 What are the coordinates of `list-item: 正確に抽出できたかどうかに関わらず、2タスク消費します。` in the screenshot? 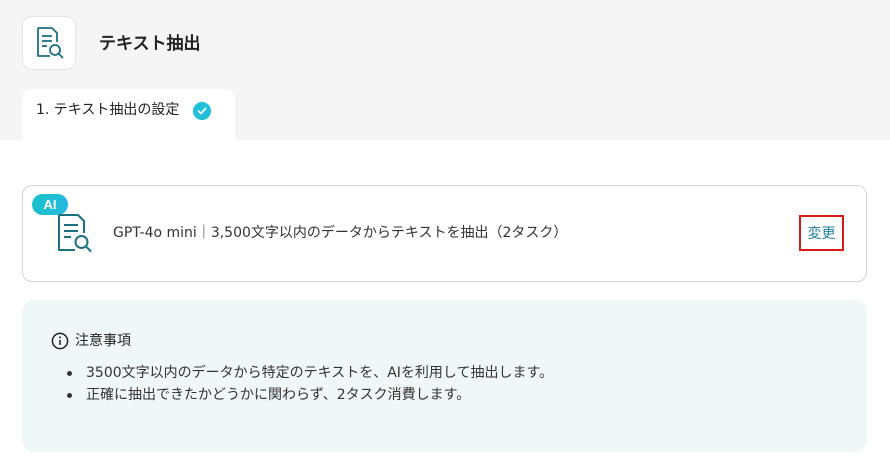 It's located at (307, 395).